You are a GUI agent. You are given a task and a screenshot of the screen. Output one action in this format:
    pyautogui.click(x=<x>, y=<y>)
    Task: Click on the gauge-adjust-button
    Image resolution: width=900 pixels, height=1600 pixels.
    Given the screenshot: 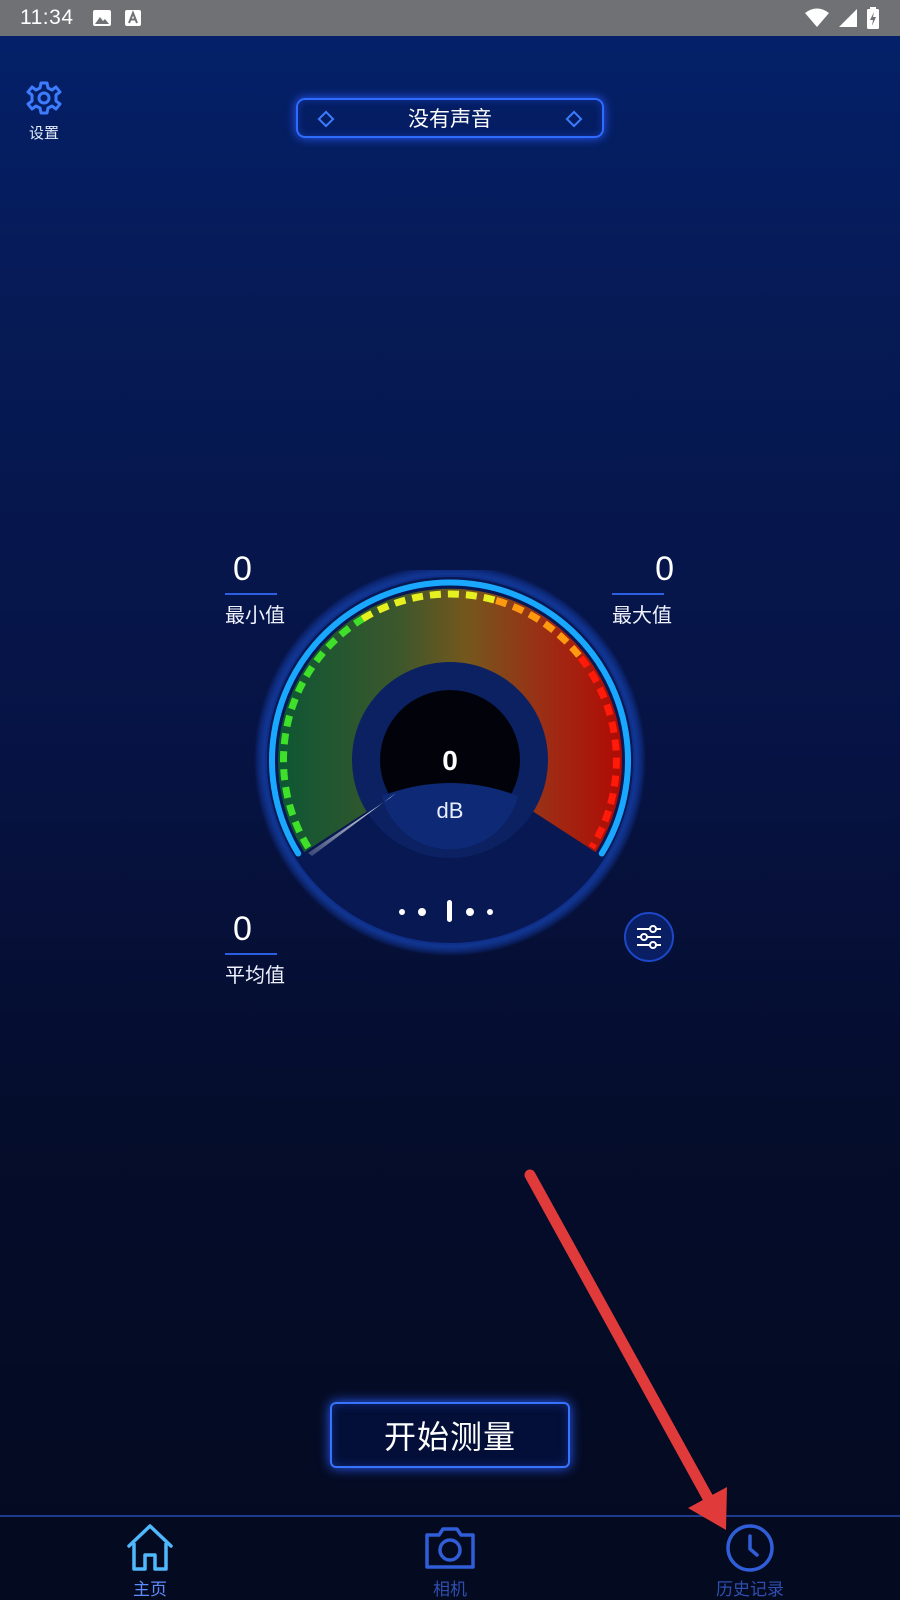 What is the action you would take?
    pyautogui.click(x=649, y=937)
    